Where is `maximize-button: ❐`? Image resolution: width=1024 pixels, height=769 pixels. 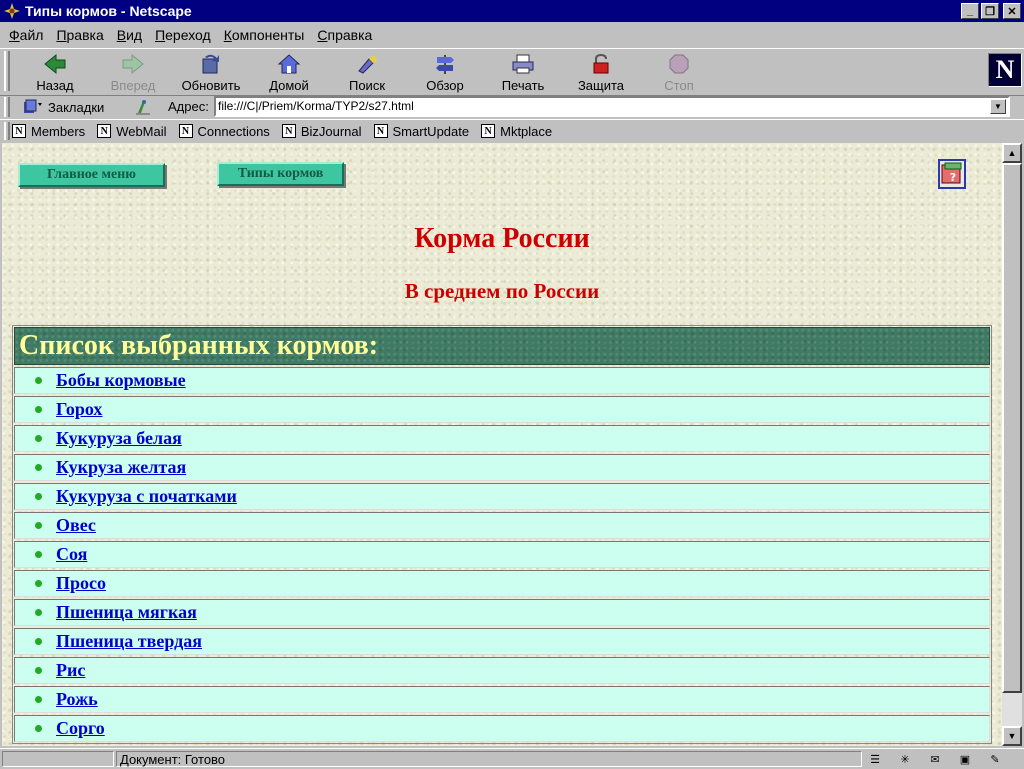
maximize-button: ❐ is located at coordinates (990, 11).